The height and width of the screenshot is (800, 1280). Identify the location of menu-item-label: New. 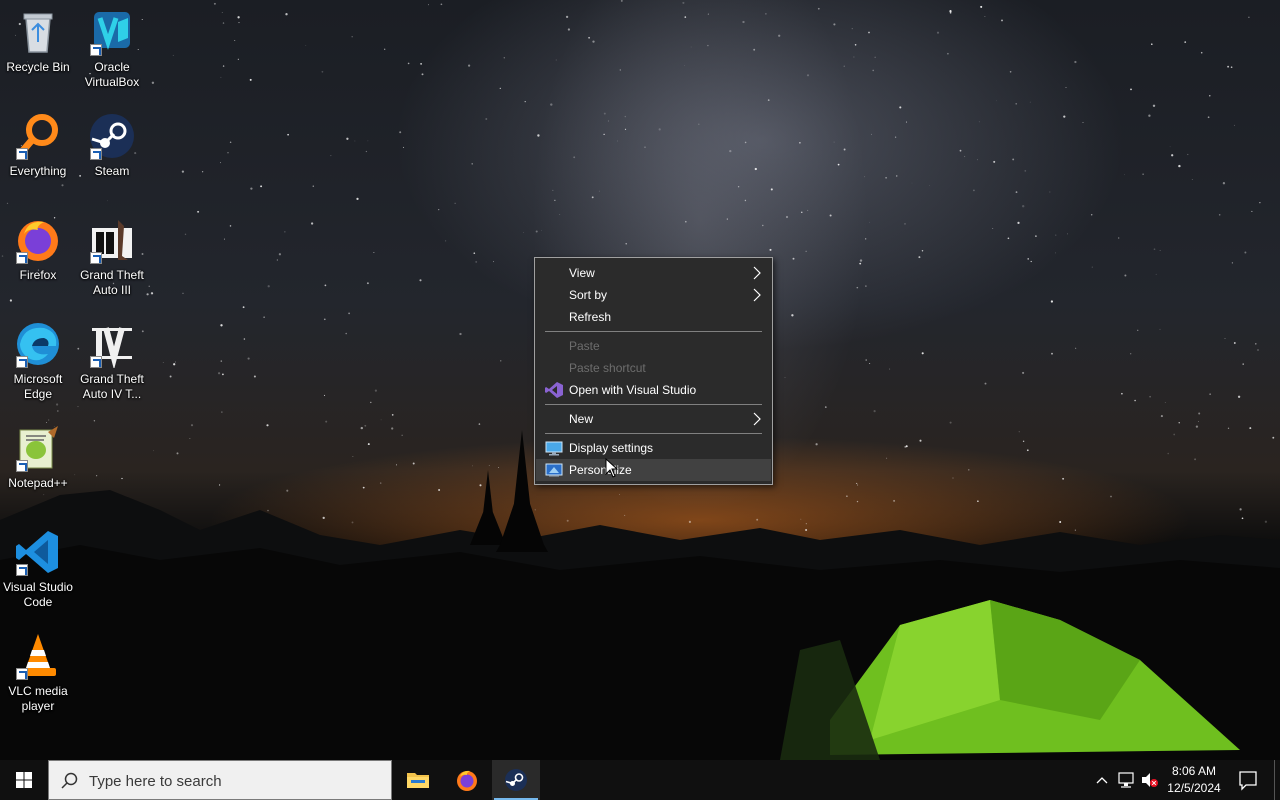
(581, 419).